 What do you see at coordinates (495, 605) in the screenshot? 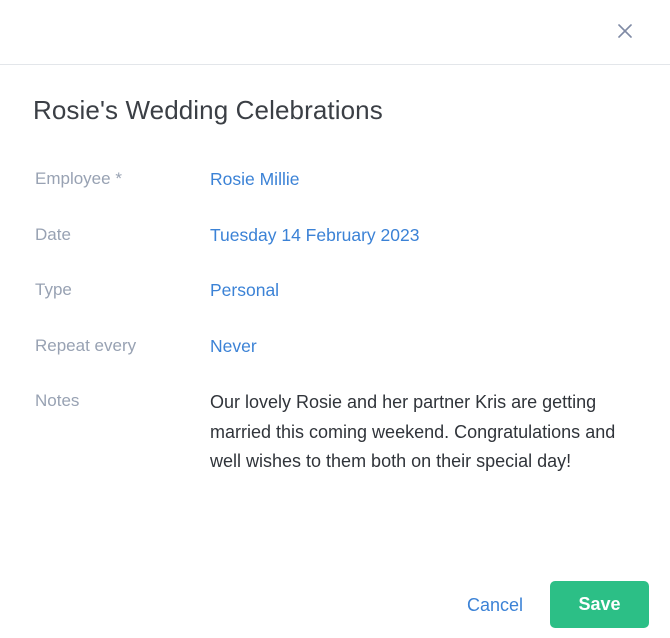
I see `cancel-button: Cancel` at bounding box center [495, 605].